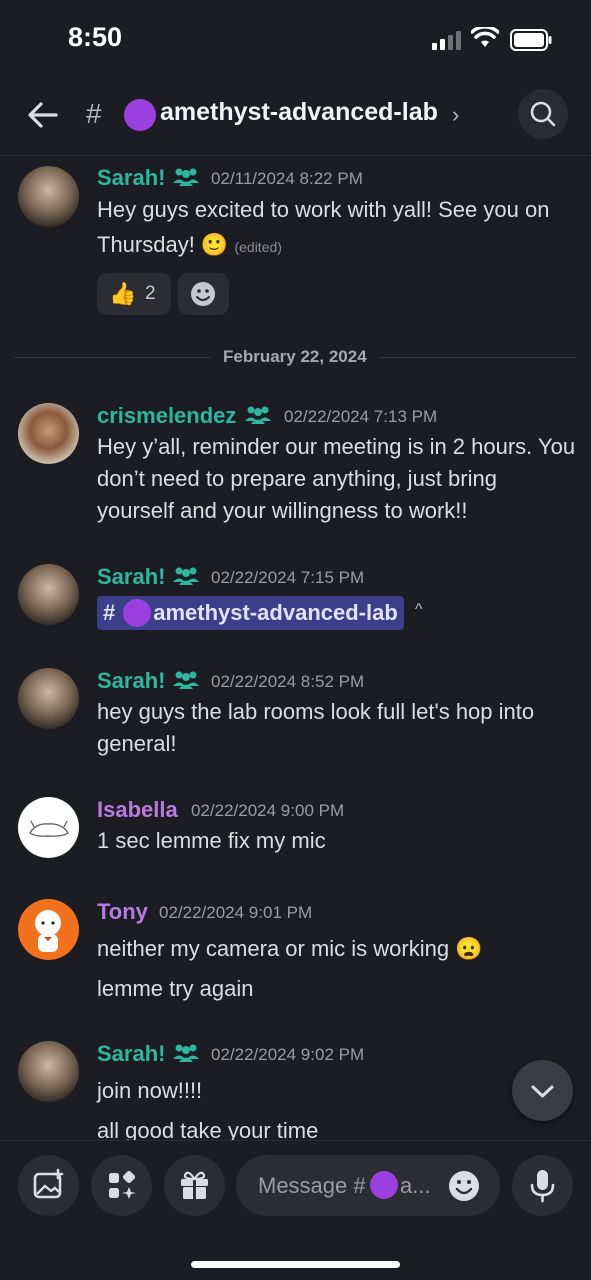 This screenshot has height=1280, width=591. What do you see at coordinates (109, 612) in the screenshot?
I see `mention-hash: #` at bounding box center [109, 612].